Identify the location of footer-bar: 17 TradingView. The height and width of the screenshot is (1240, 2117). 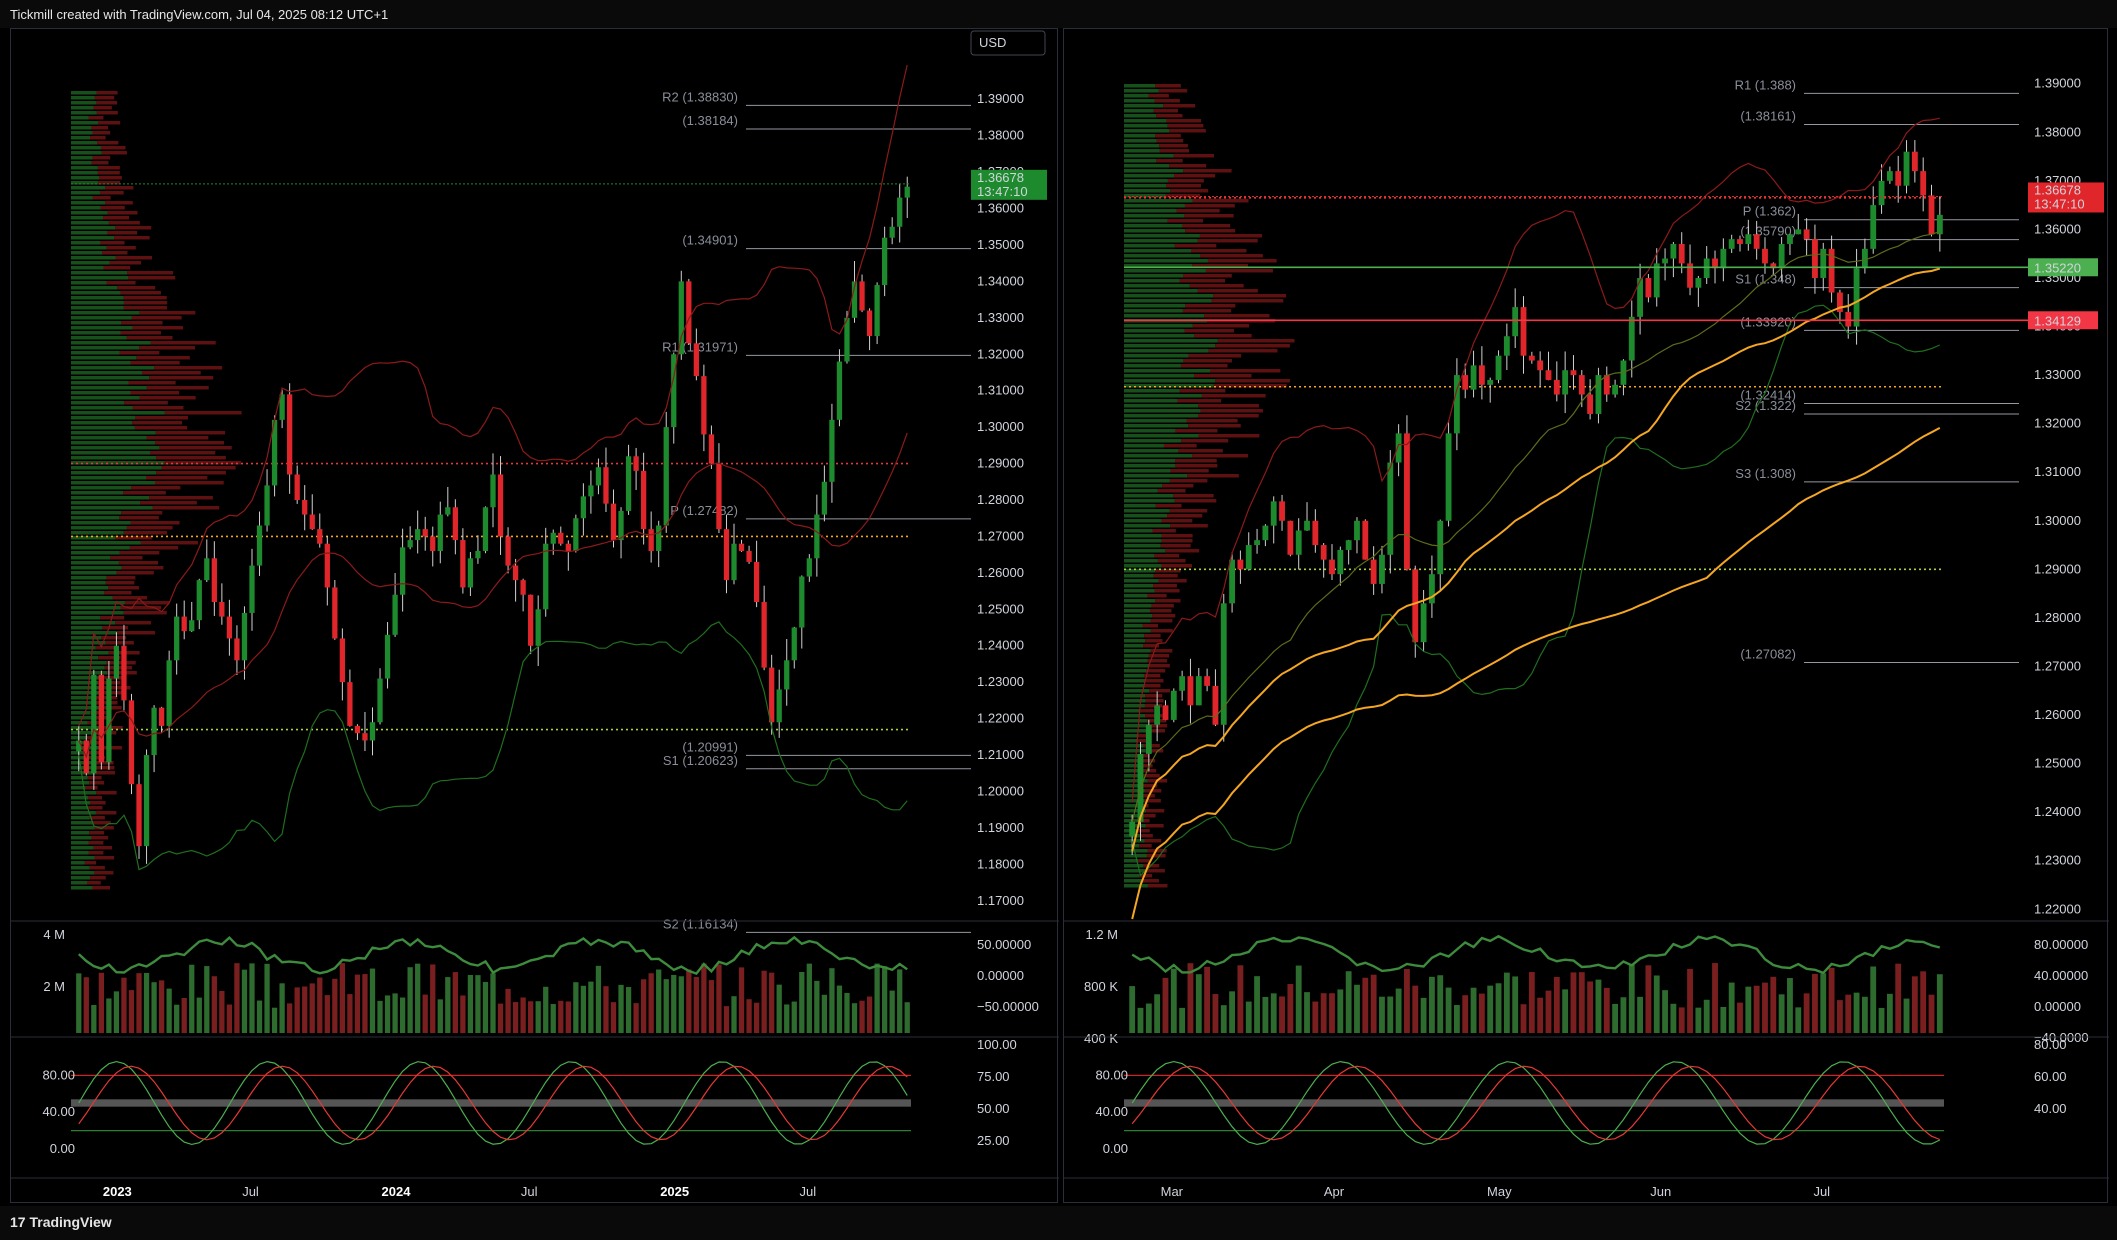
(1058, 1223).